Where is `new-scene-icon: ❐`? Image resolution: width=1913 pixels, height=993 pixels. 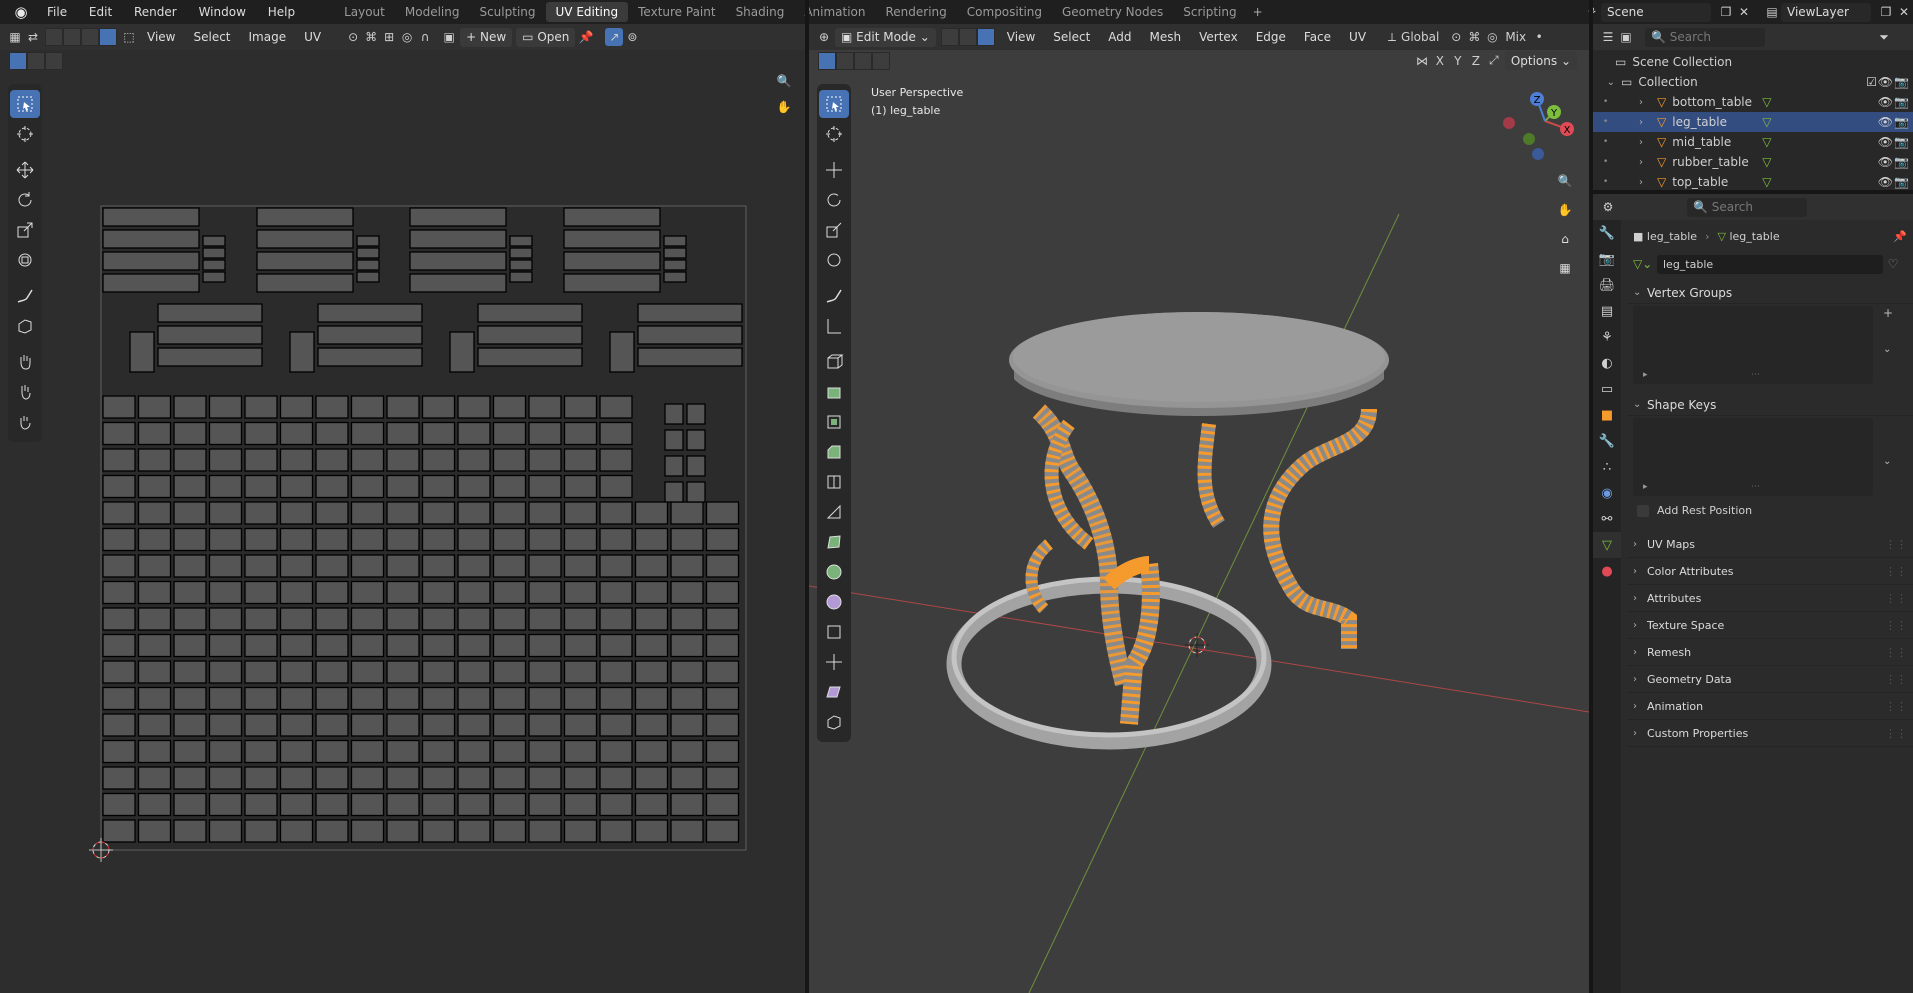 new-scene-icon: ❐ is located at coordinates (1726, 12).